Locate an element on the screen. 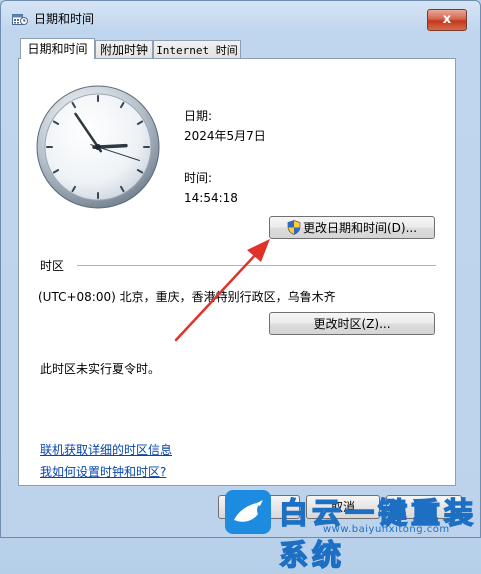 Image resolution: width=481 pixels, height=574 pixels. tab-date-time: 日期和时间 is located at coordinates (57, 48).